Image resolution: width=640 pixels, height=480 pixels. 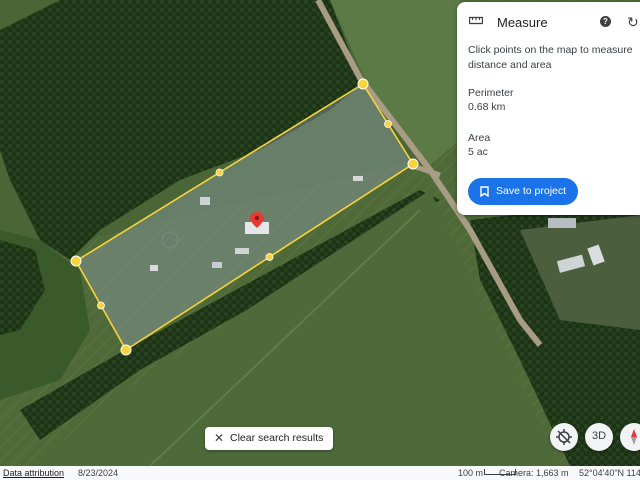 What do you see at coordinates (491, 93) in the screenshot?
I see `perimeter-label: Perimeter` at bounding box center [491, 93].